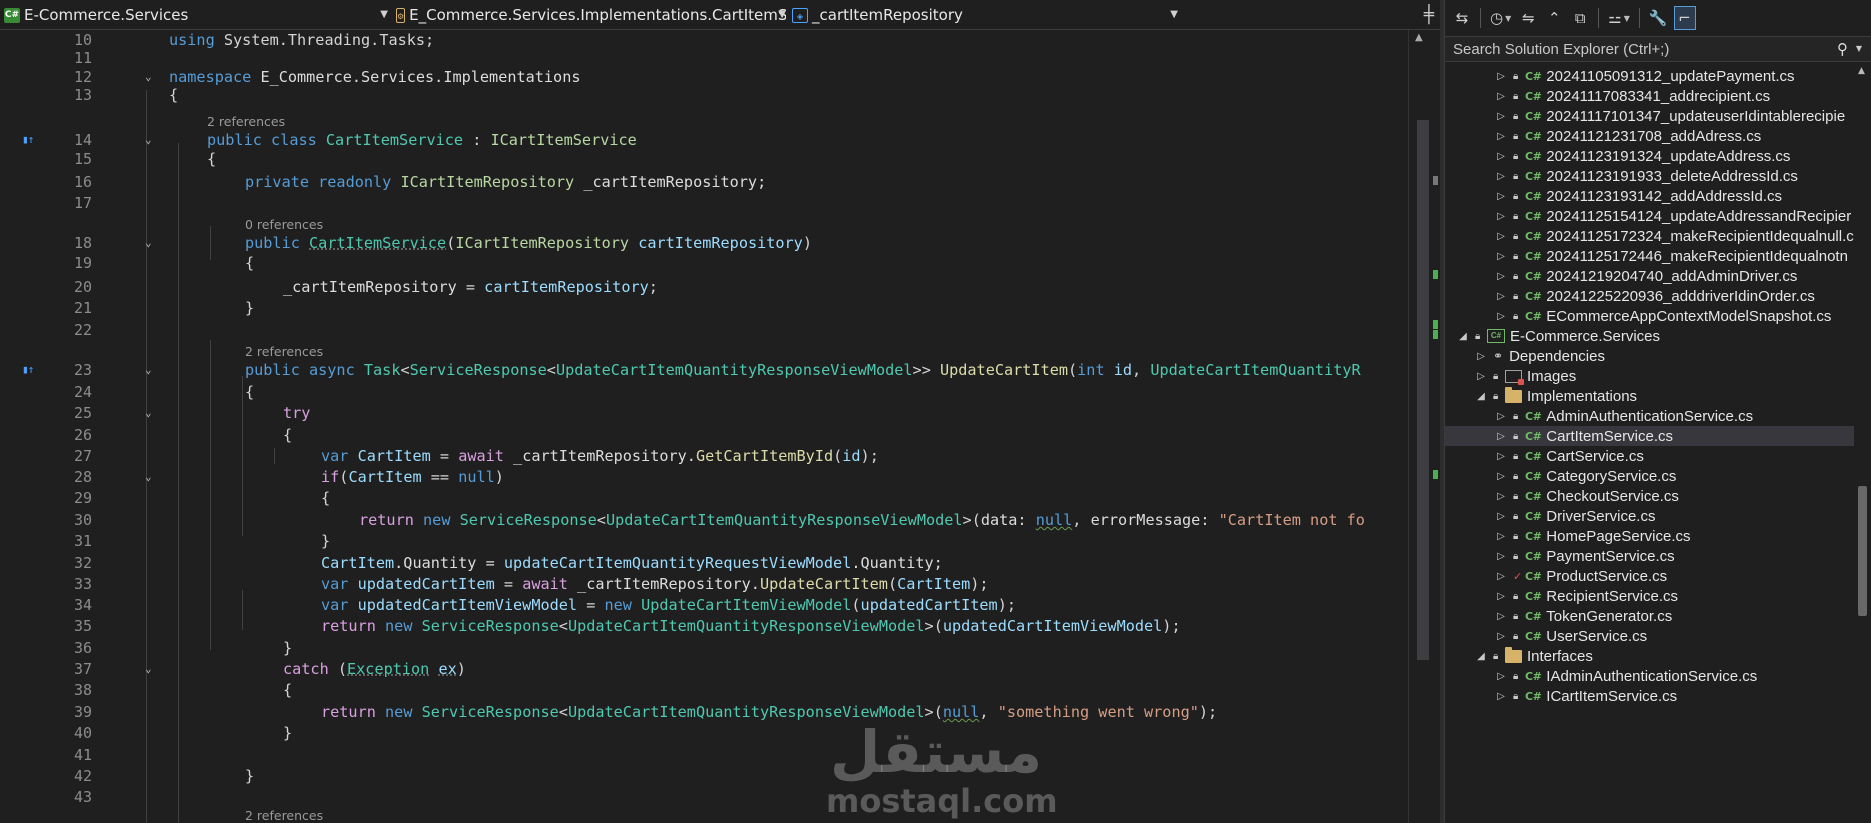  Describe the element at coordinates (1650, 356) in the screenshot. I see `tree-item-dependencies: ▷ ⚭ Dependencies` at that location.